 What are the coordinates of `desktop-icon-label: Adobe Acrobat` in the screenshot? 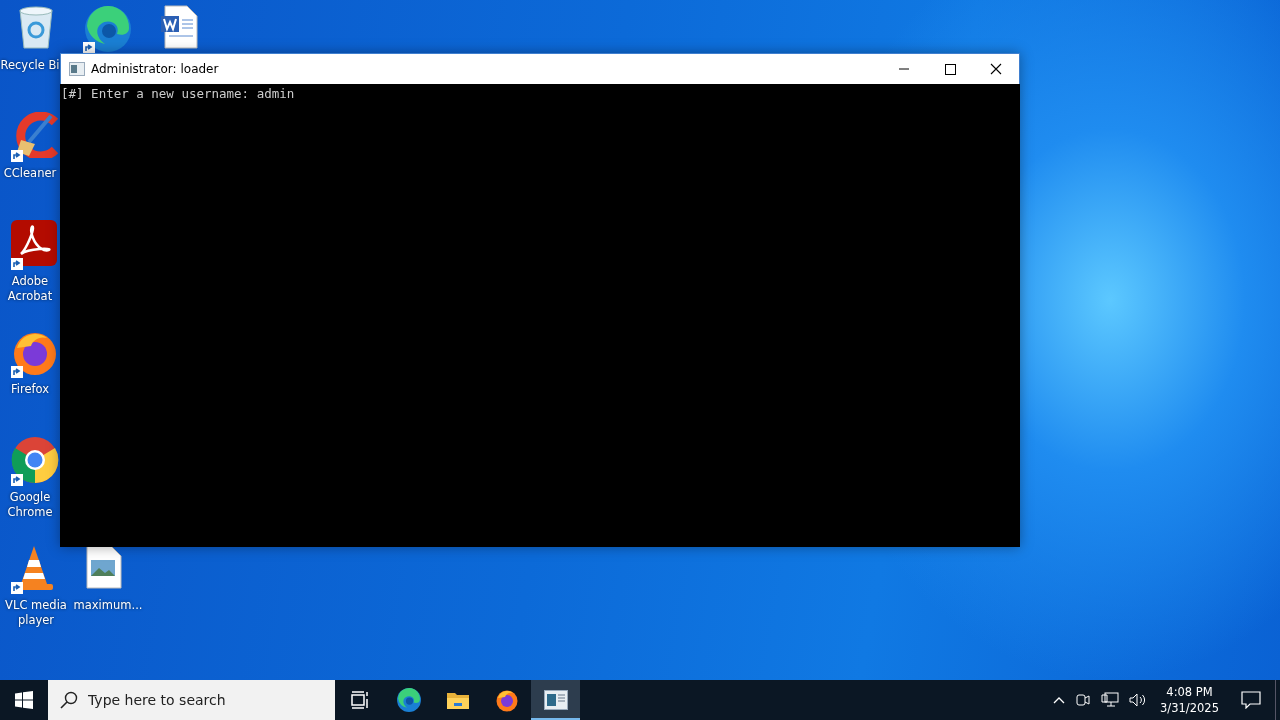 It's located at (30, 289).